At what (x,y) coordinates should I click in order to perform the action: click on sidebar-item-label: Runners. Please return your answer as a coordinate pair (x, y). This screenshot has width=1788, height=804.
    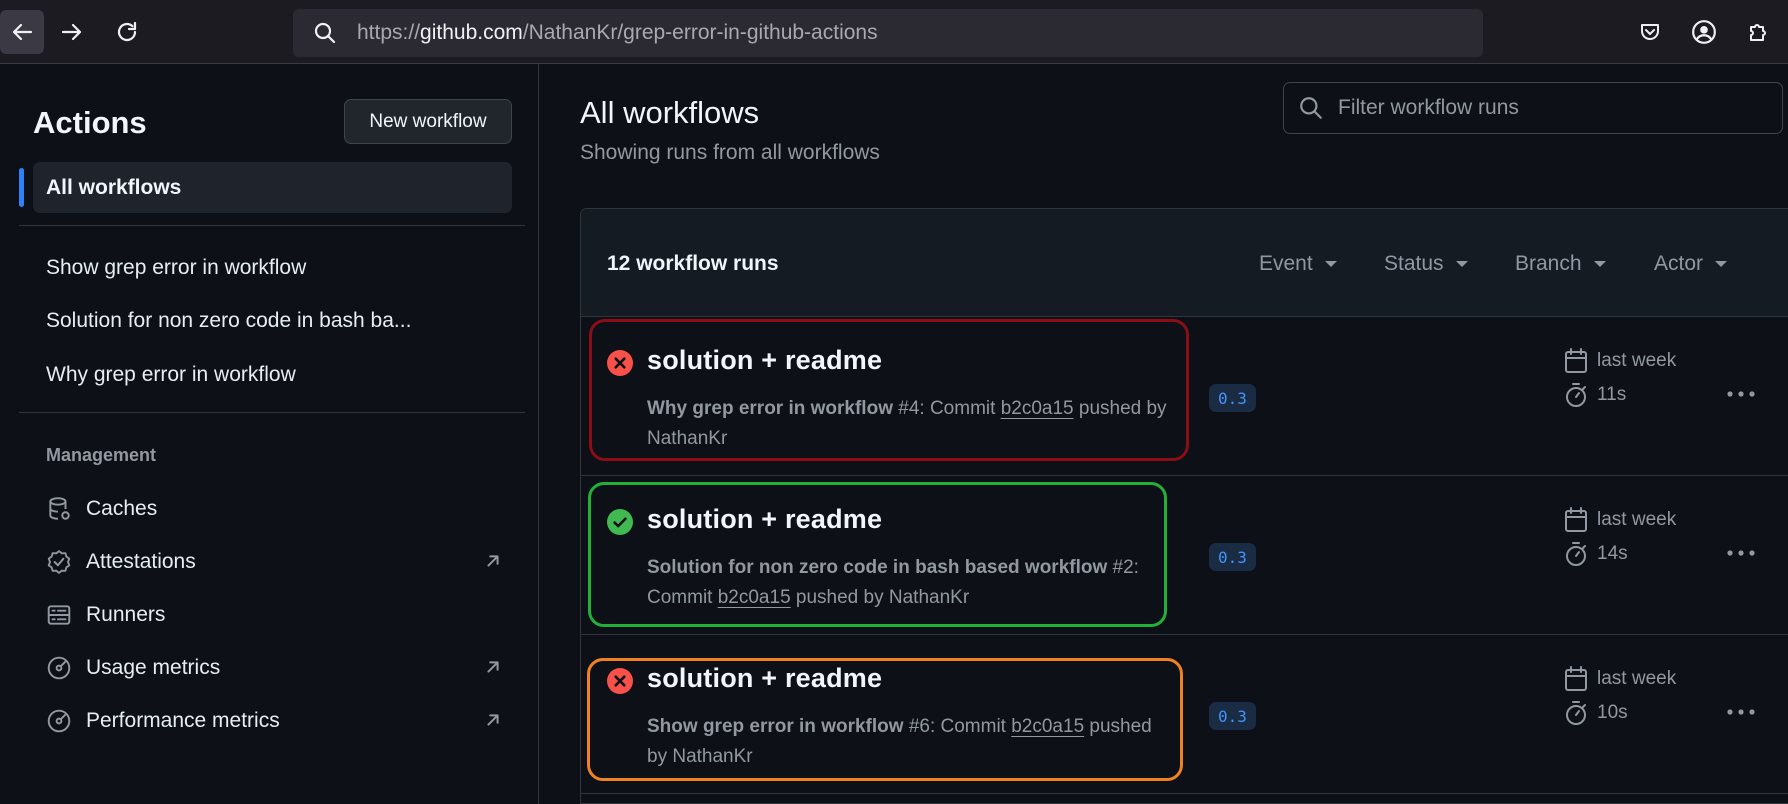
    Looking at the image, I should click on (126, 614).